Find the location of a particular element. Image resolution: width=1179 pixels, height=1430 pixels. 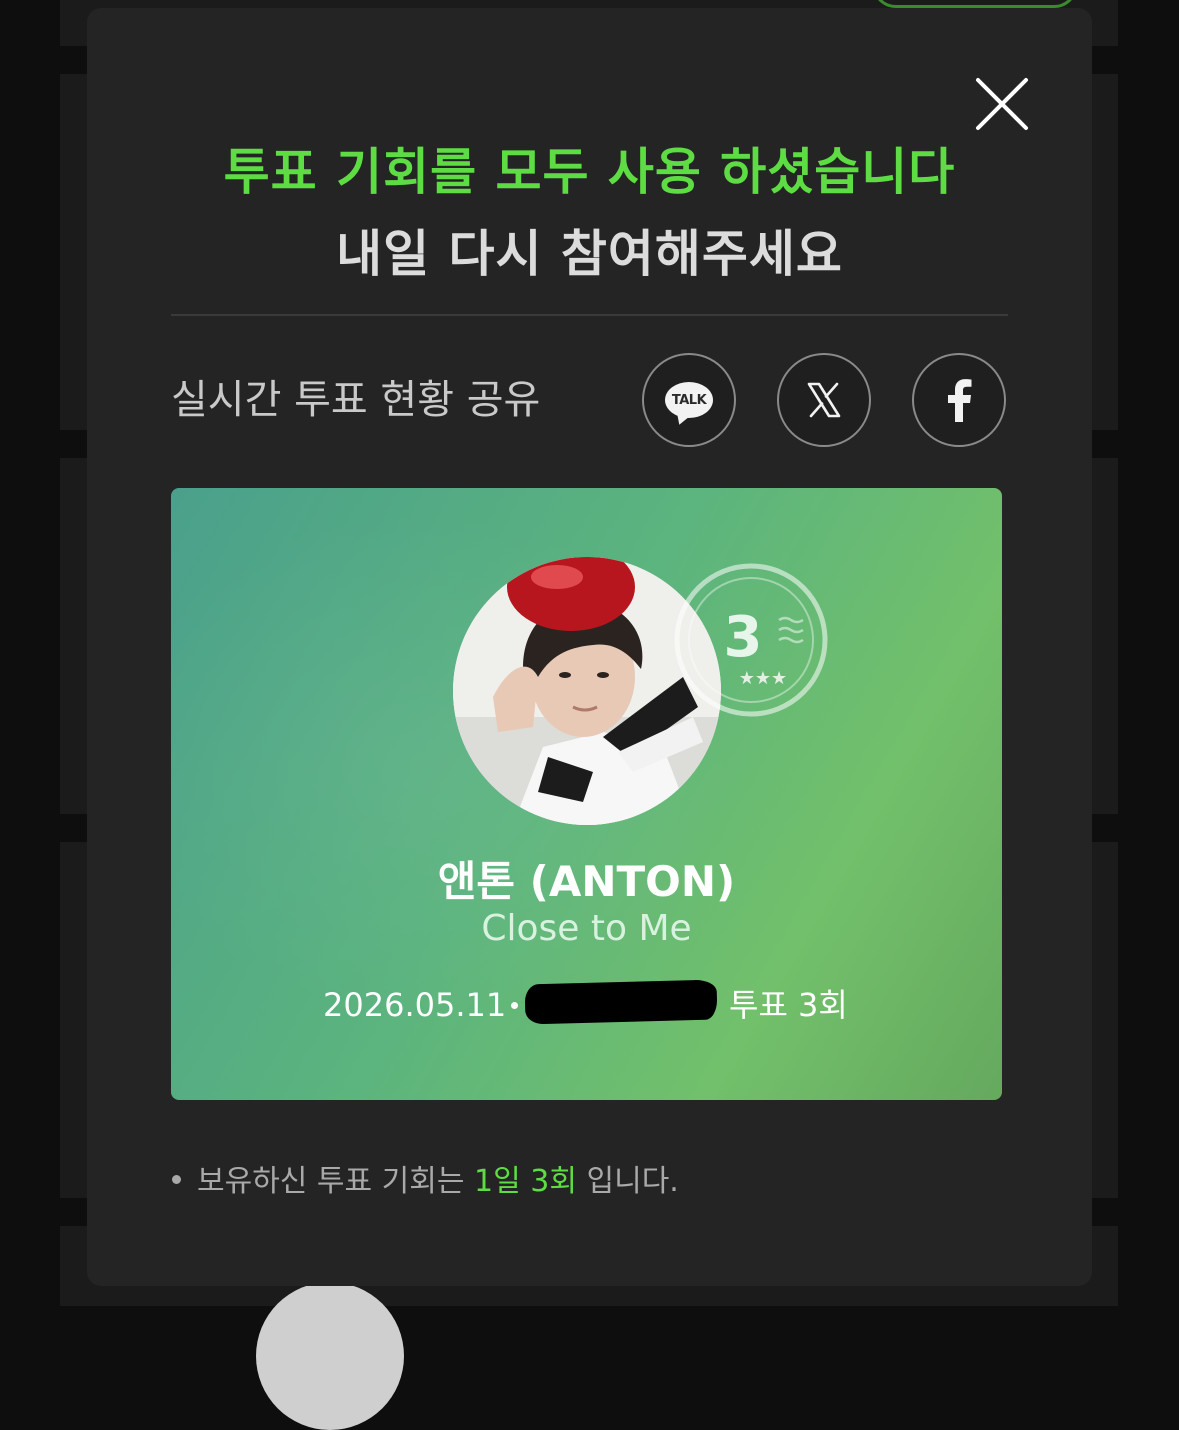

divider is located at coordinates (589, 315).